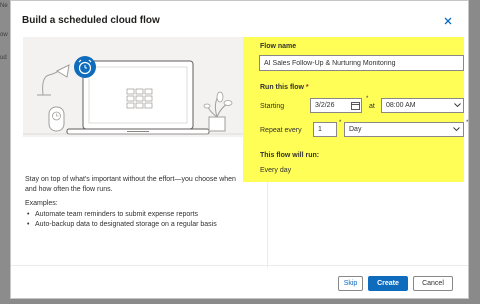 This screenshot has height=304, width=480. I want to click on examples-heading: Examples:, so click(41, 203).